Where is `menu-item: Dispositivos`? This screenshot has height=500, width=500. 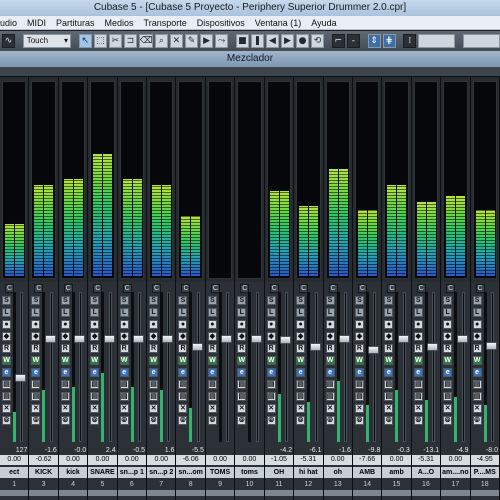 menu-item: Dispositivos is located at coordinates (221, 22).